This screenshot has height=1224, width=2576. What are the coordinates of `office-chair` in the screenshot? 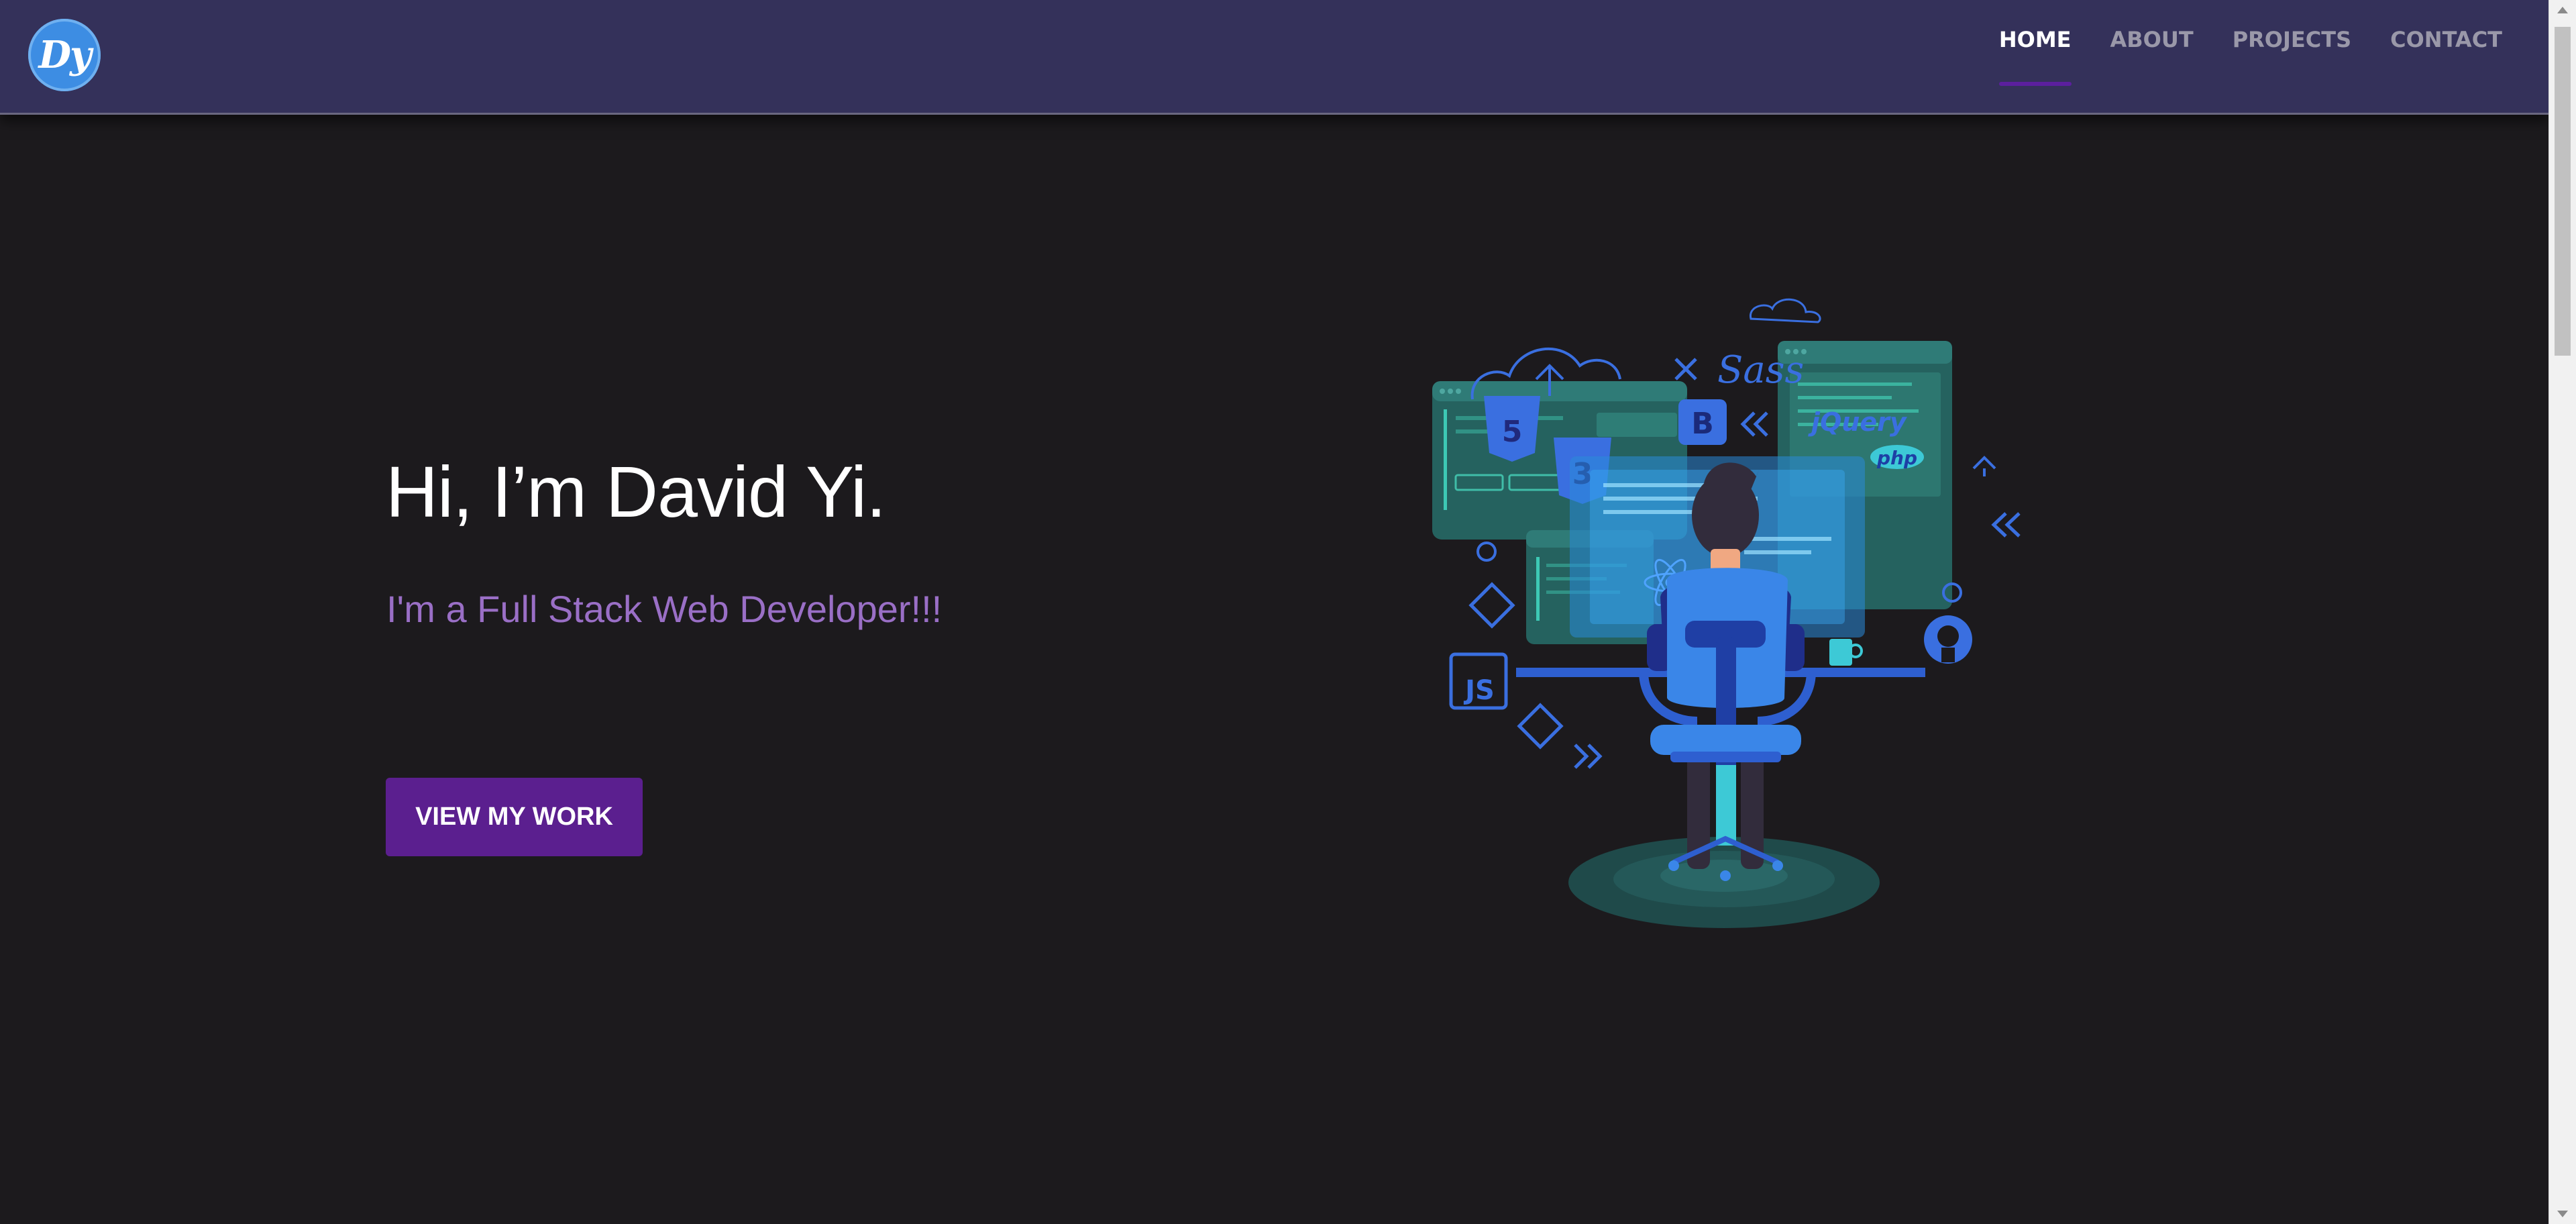 It's located at (1727, 724).